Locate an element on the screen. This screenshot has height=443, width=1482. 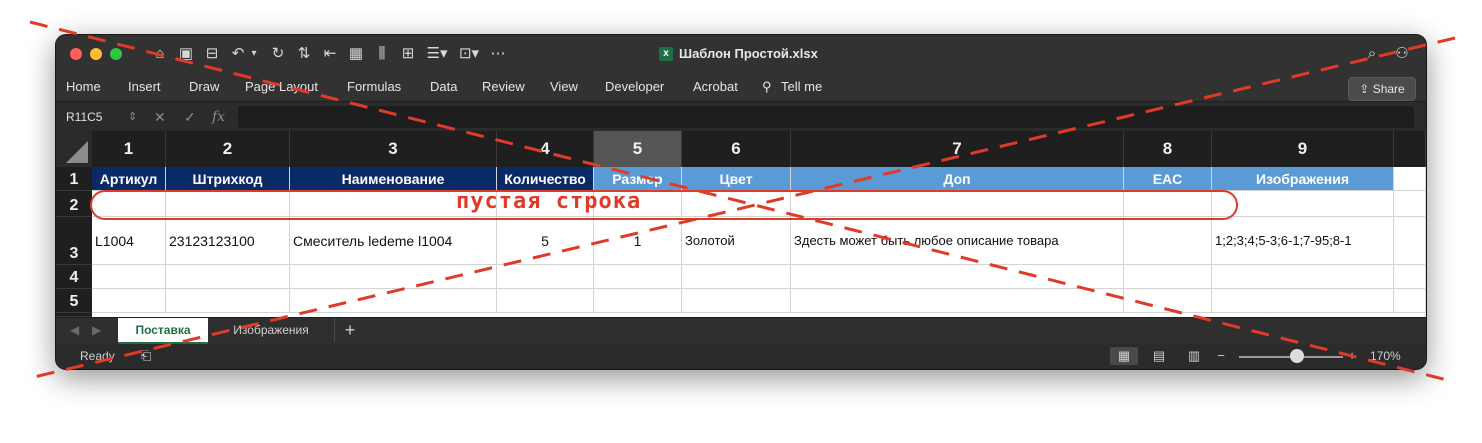
header-cell: Наименование is located at coordinates (393, 179).